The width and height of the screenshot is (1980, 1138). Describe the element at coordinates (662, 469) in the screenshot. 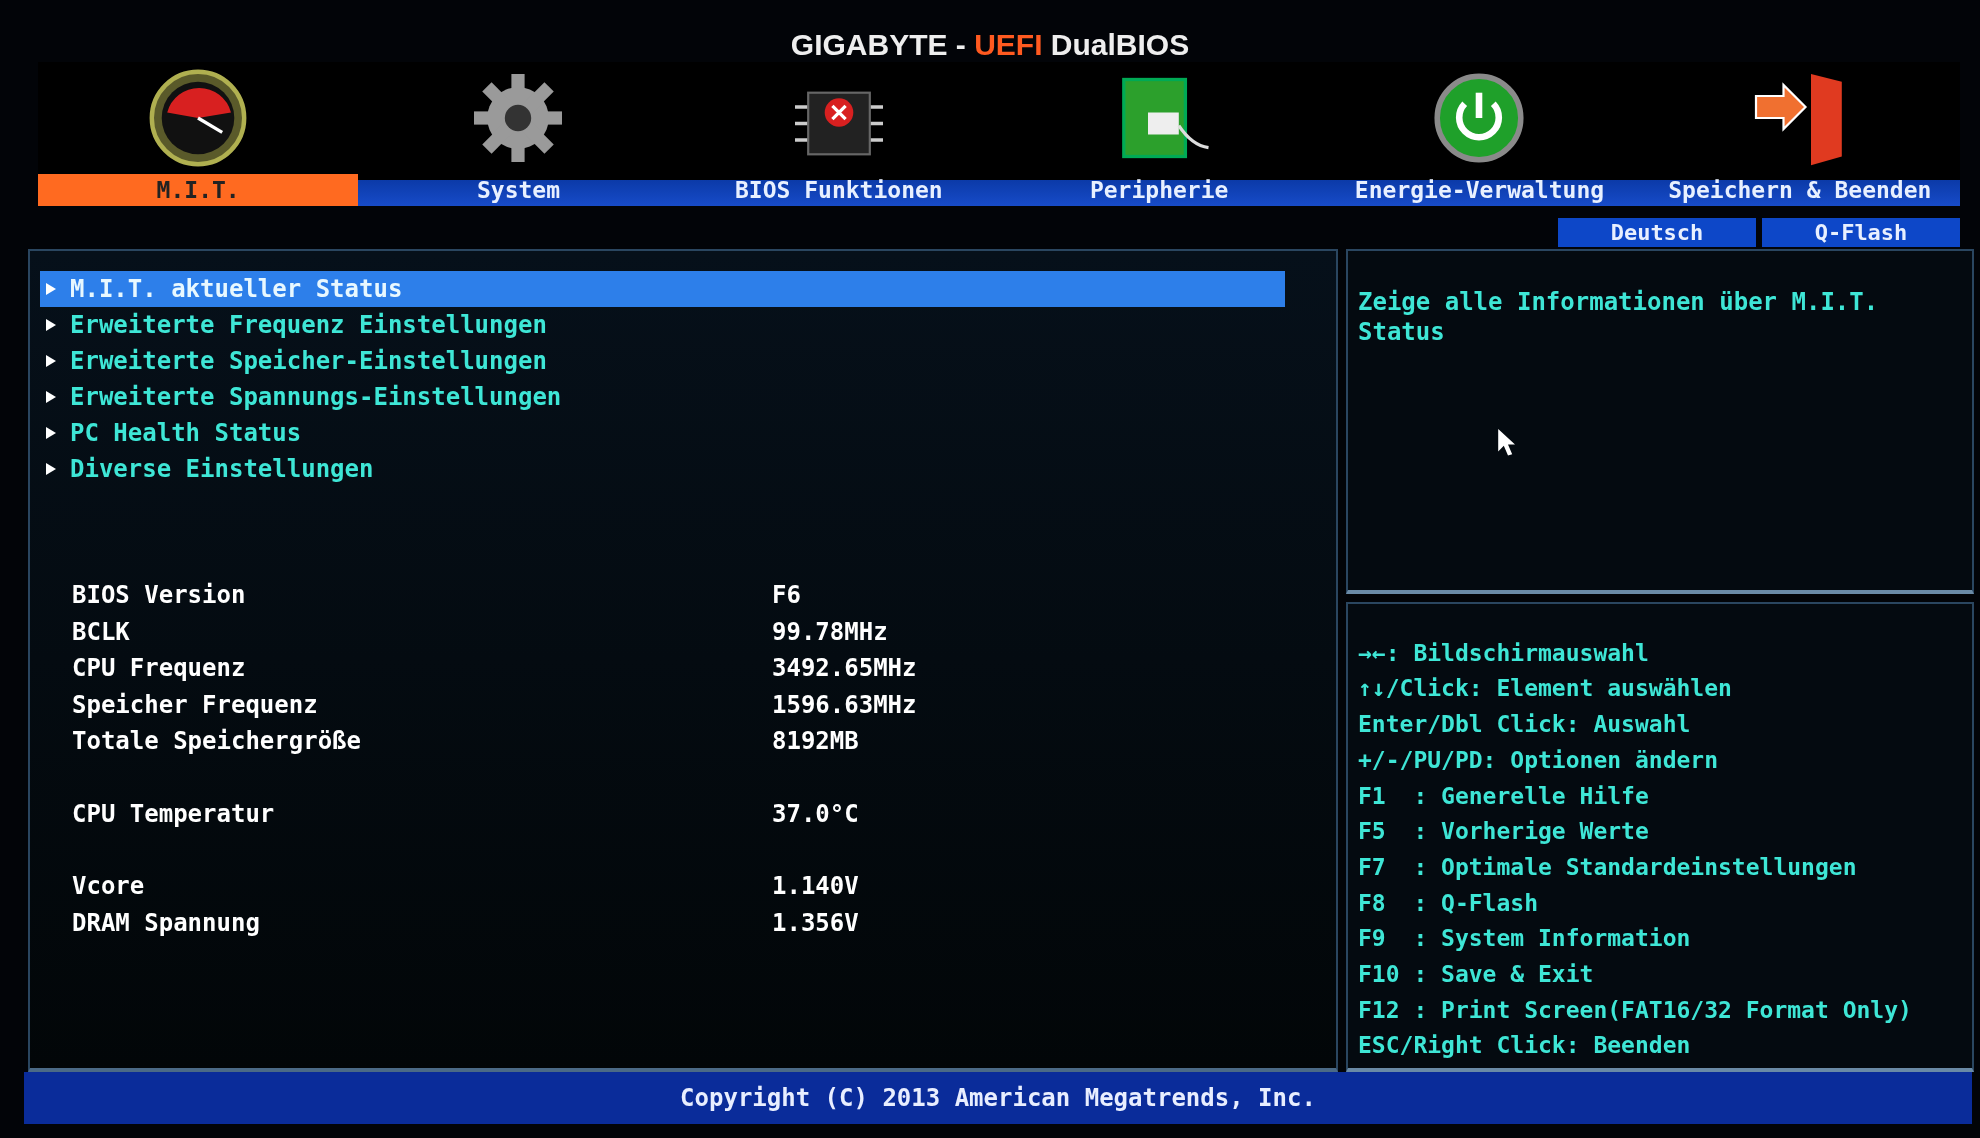

I see `menu-item: Diverse Einstellungen` at that location.